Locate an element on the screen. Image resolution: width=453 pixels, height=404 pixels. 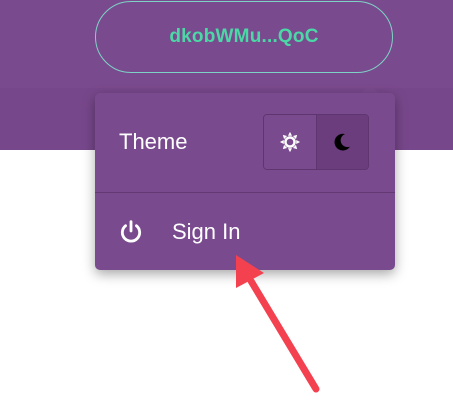
wallet-address-button: dkobWMu...QoC is located at coordinates (244, 37).